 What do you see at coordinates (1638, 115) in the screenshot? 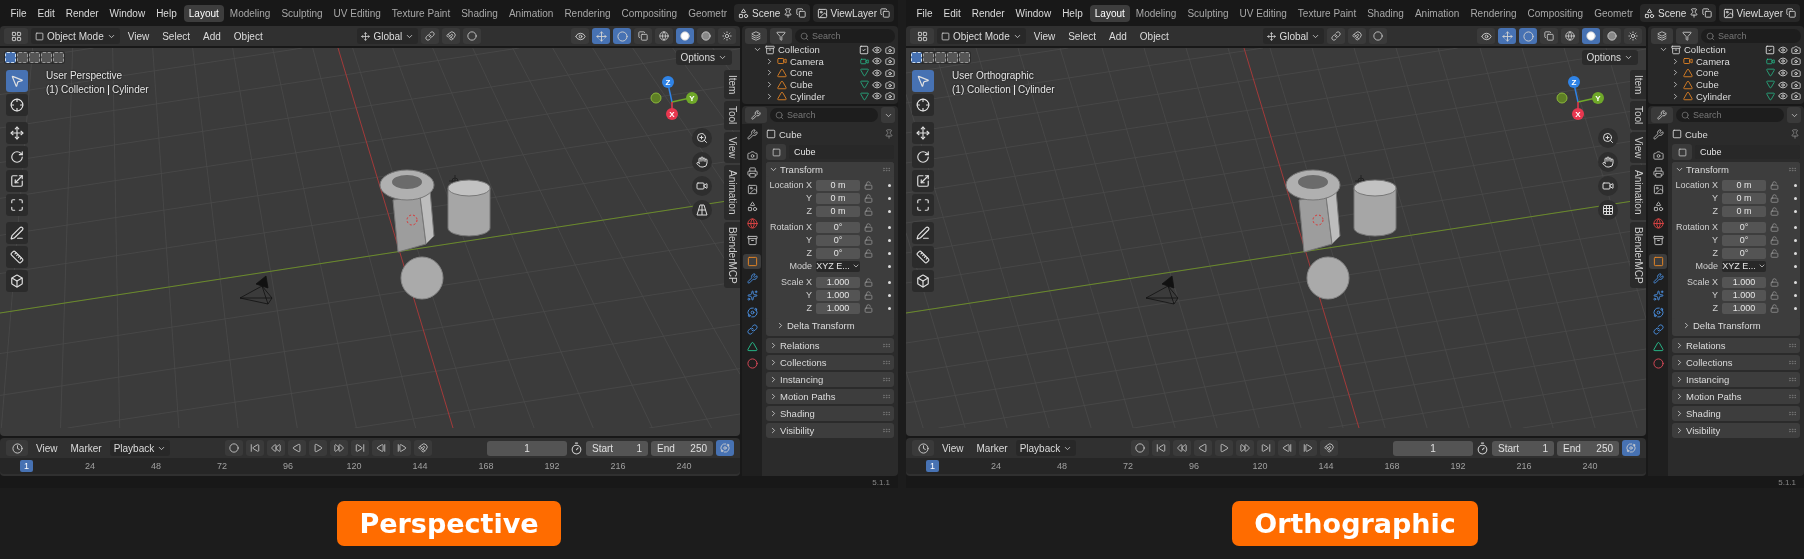
I see `sidebar-tab: Tool` at bounding box center [1638, 115].